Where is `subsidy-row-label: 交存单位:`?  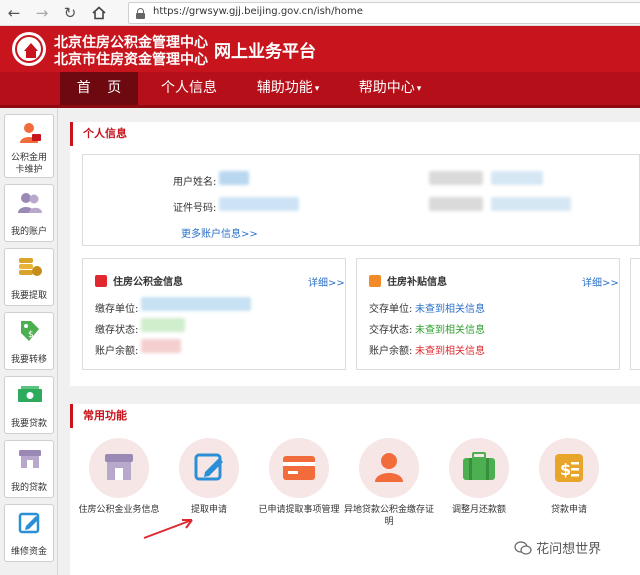
subsidy-row-label: 交存单位: is located at coordinates (391, 309).